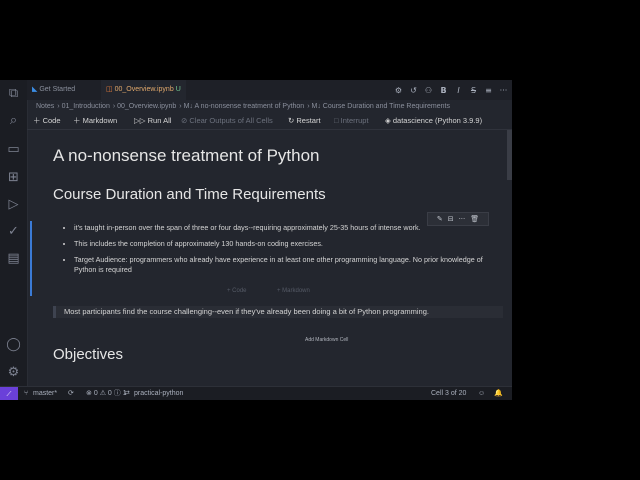 This screenshot has height=480, width=640. Describe the element at coordinates (304, 121) in the screenshot. I see `restart-button: ↻ Restart` at that location.